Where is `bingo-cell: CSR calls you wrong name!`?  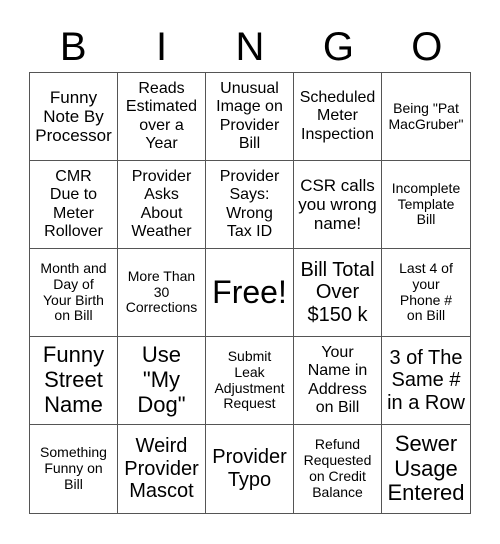
bingo-cell: CSR calls you wrong name! is located at coordinates (338, 205).